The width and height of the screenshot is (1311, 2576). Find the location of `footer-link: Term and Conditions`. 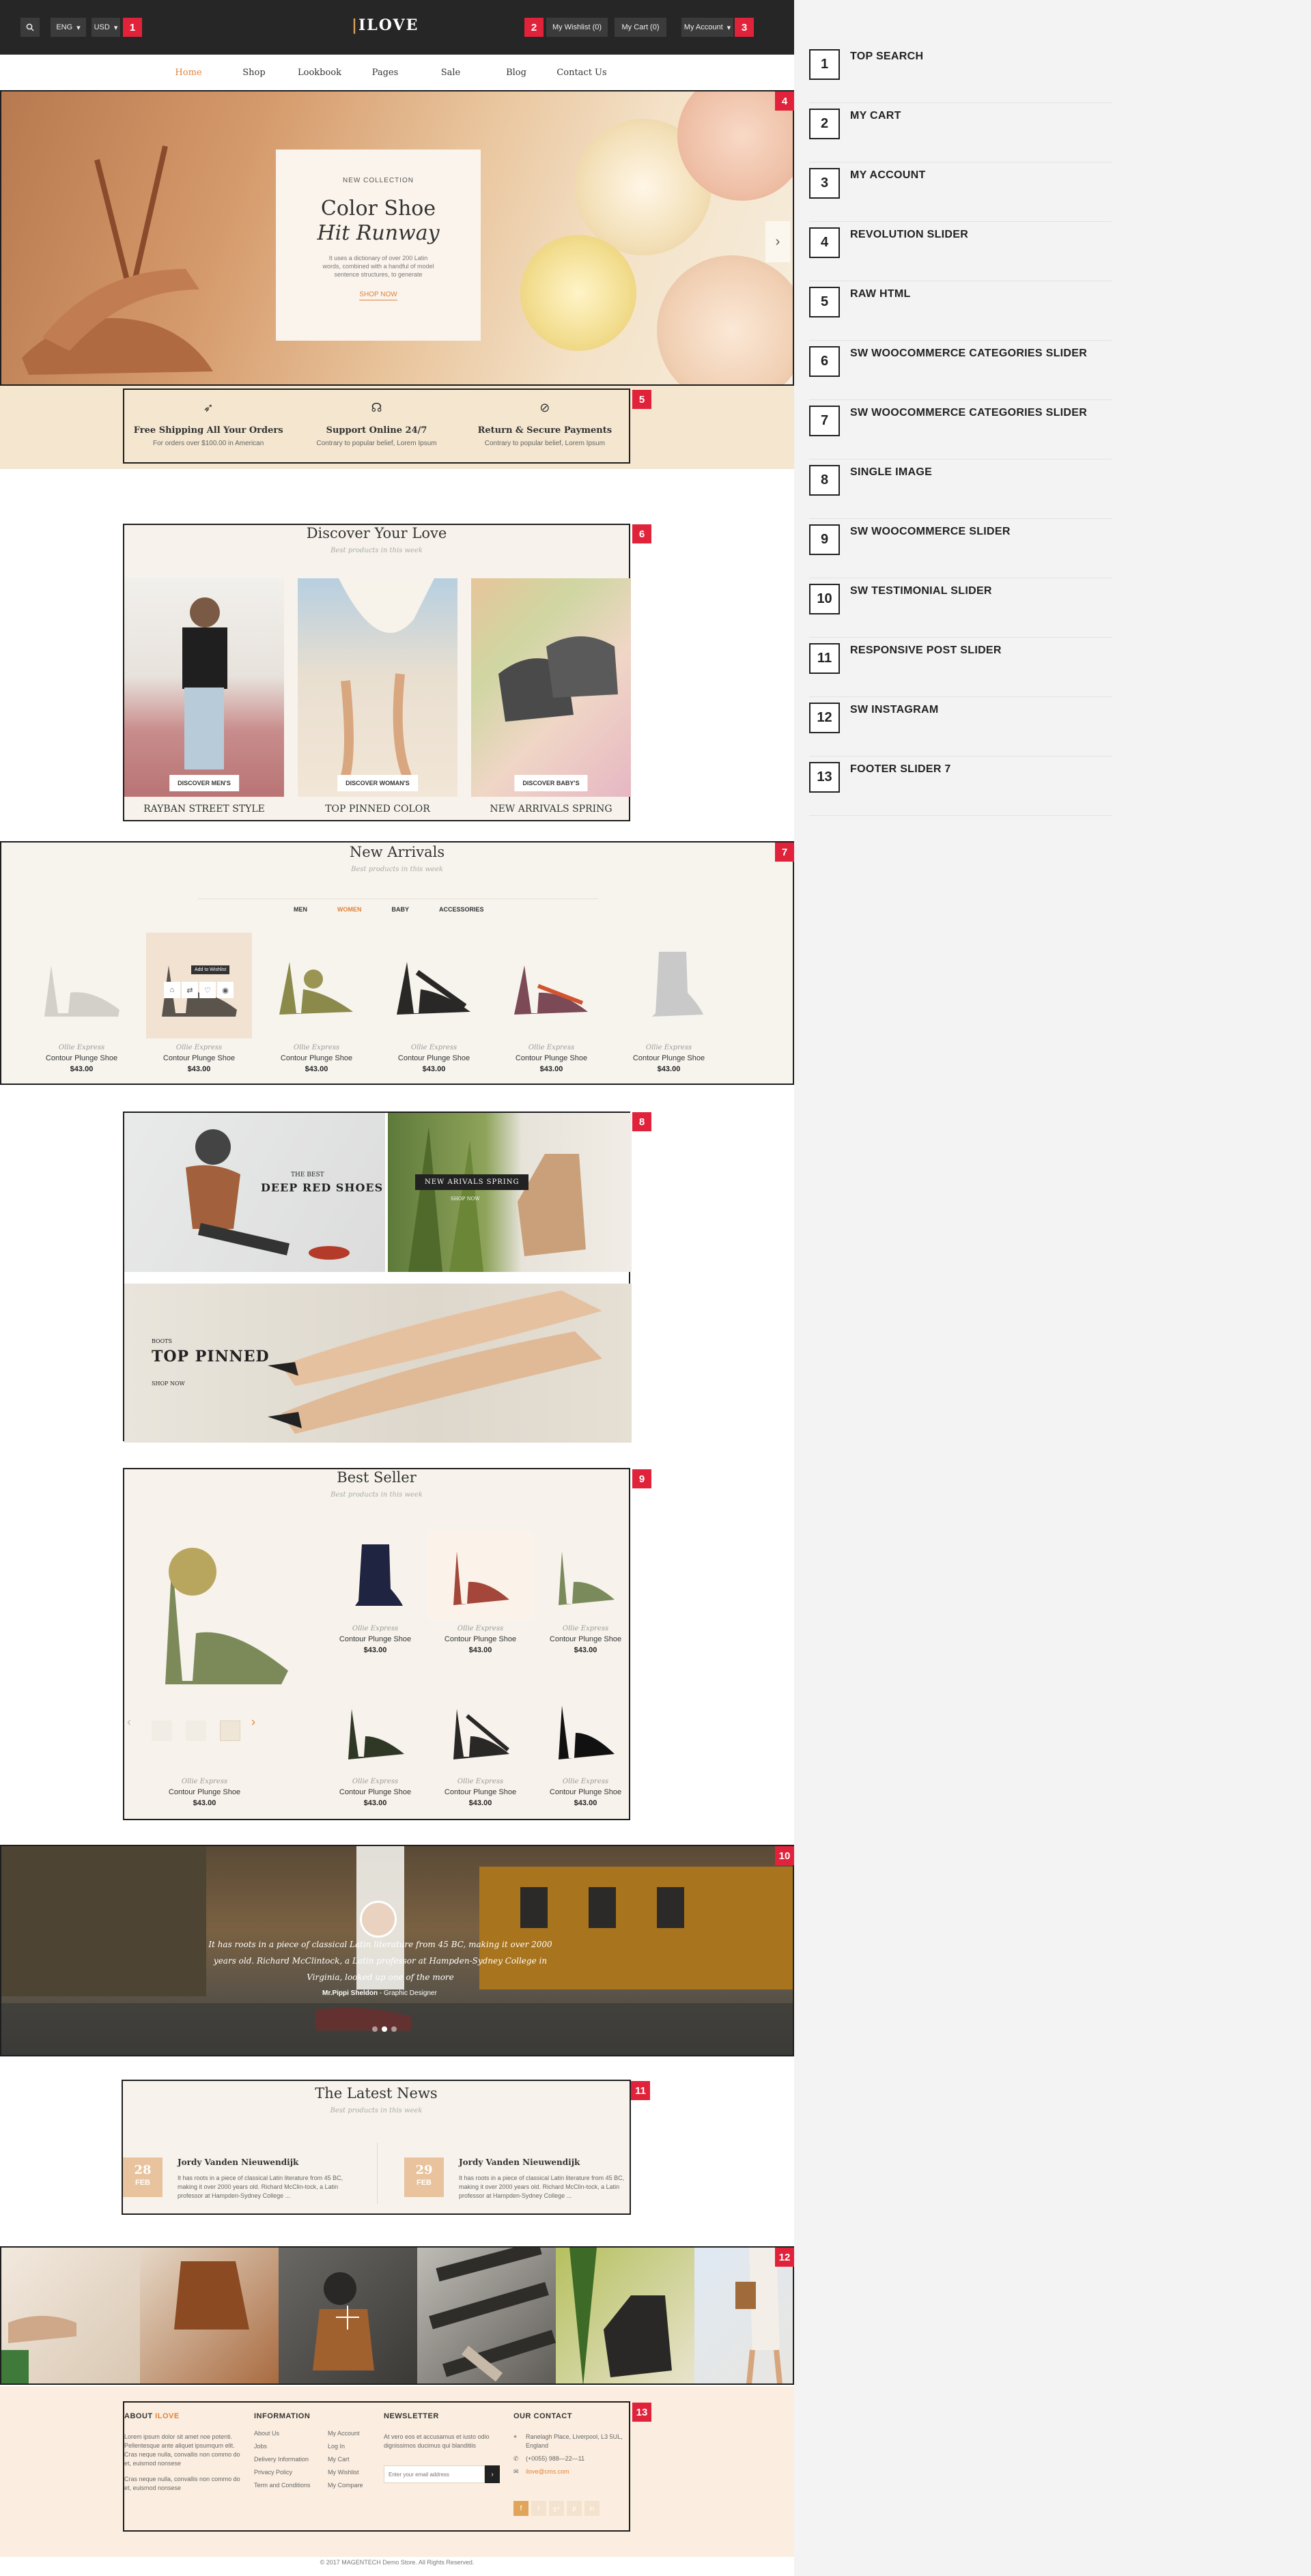

footer-link: Term and Conditions is located at coordinates (282, 2485).